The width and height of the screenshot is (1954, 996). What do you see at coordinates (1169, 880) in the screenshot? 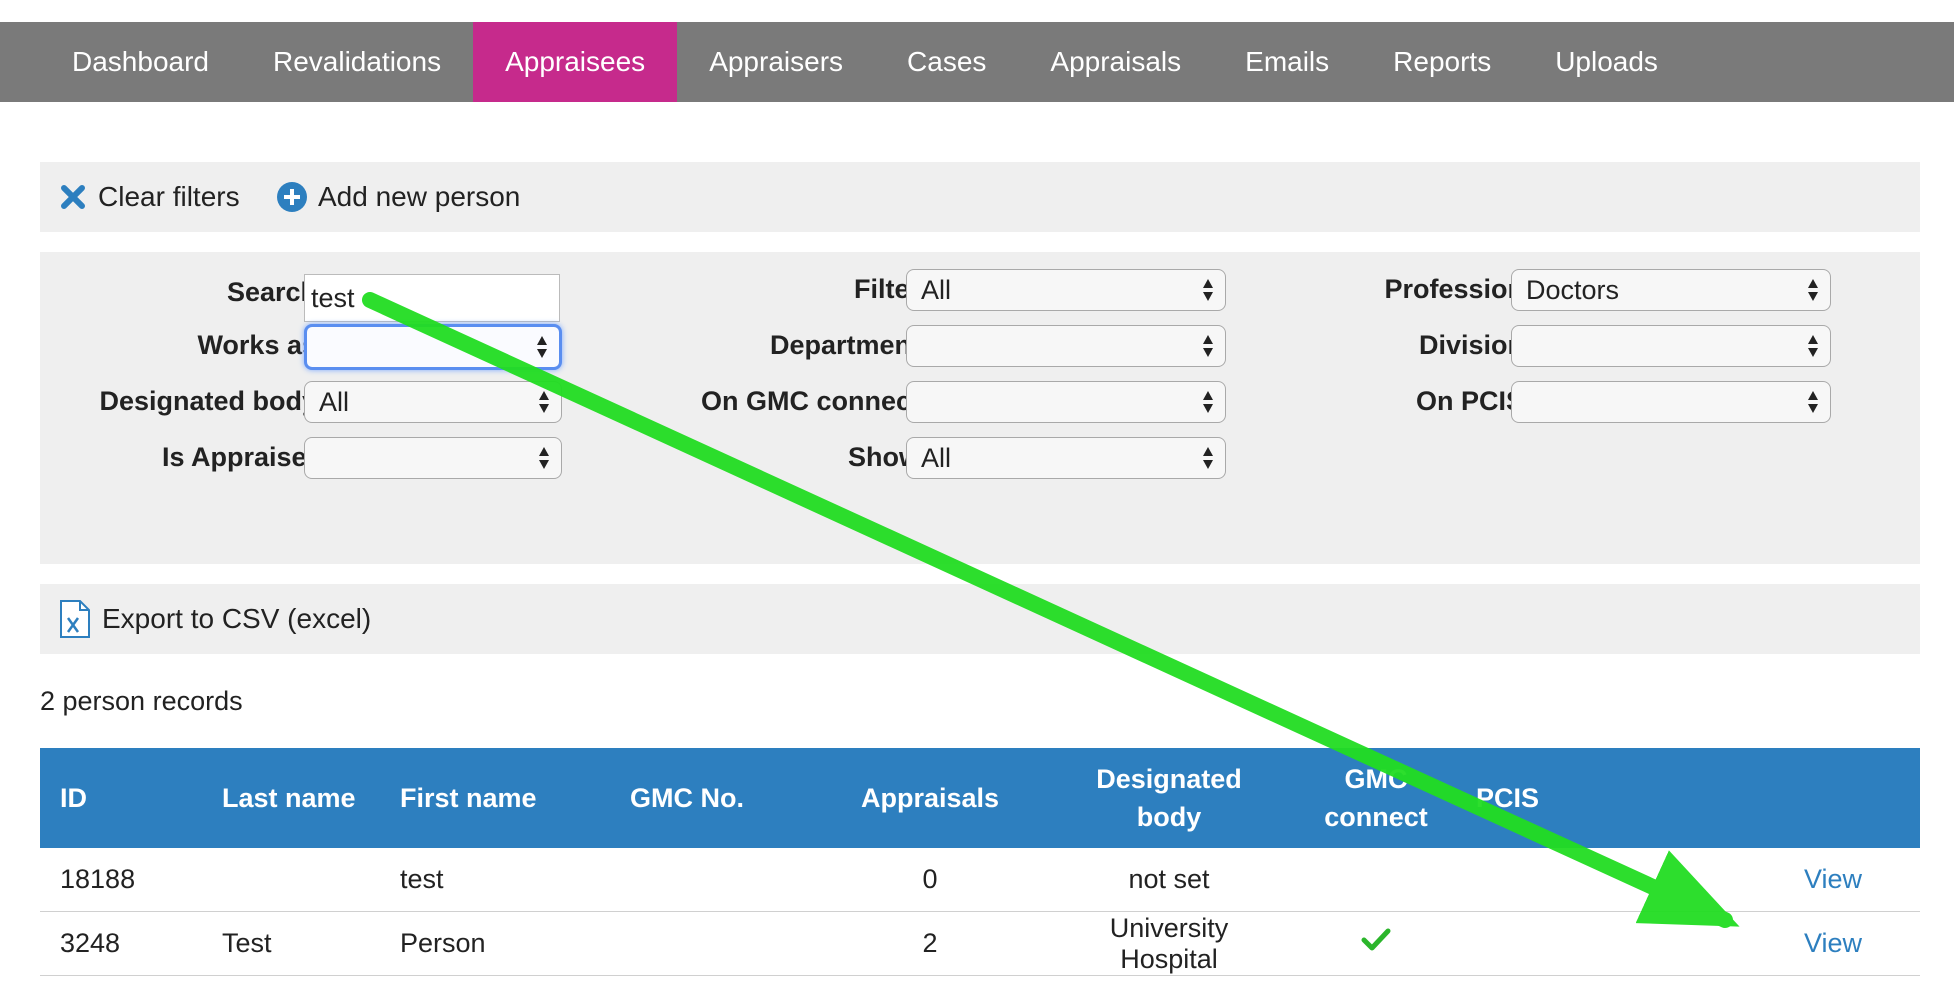
I see `cell-designated-body: not set` at bounding box center [1169, 880].